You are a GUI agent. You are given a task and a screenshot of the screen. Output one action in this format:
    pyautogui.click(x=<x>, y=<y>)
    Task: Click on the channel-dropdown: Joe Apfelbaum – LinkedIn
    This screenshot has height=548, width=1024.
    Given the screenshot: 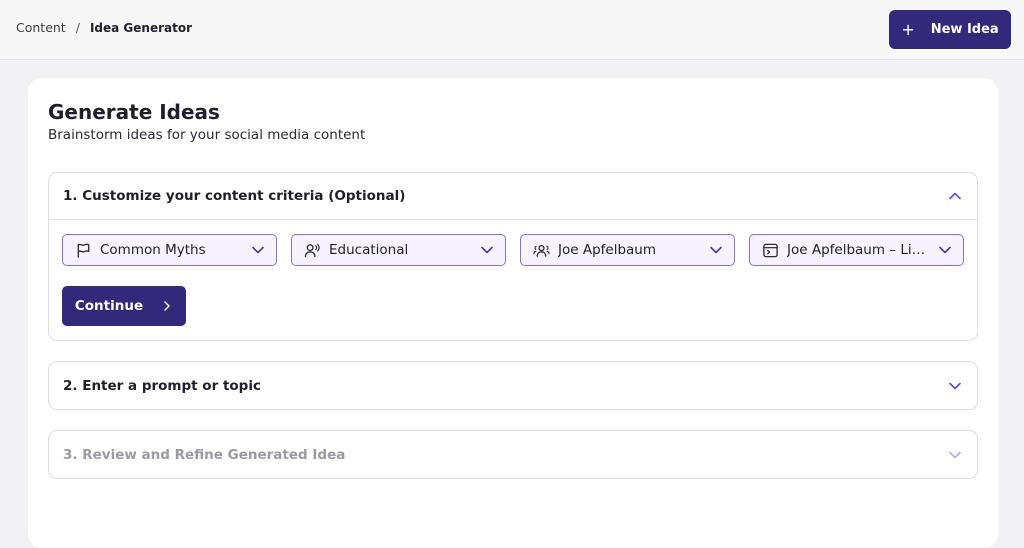 What is the action you would take?
    pyautogui.click(x=856, y=250)
    